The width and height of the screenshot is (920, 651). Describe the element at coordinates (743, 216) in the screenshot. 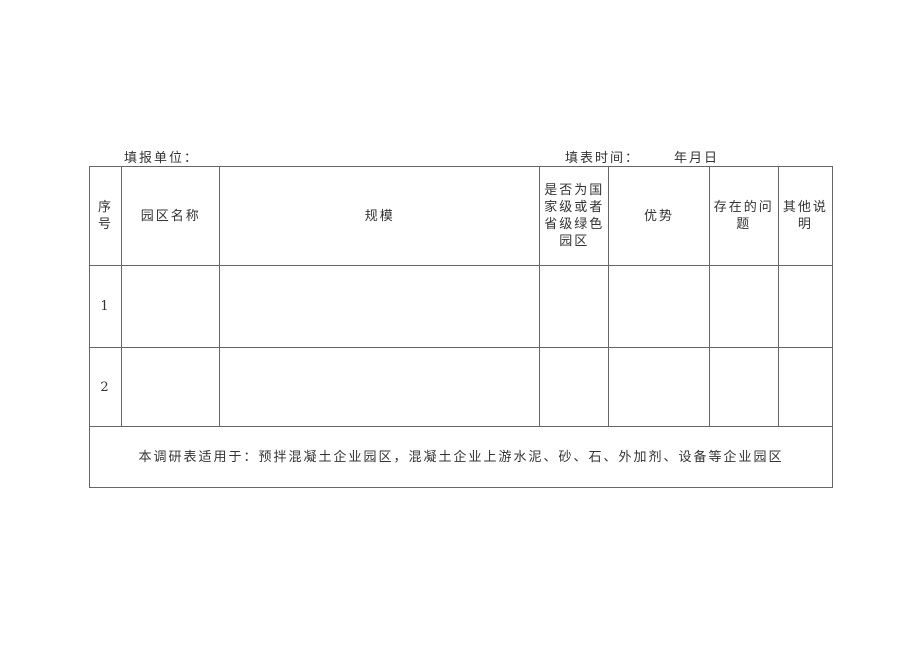

I see `header-problems: 存在的问题` at that location.